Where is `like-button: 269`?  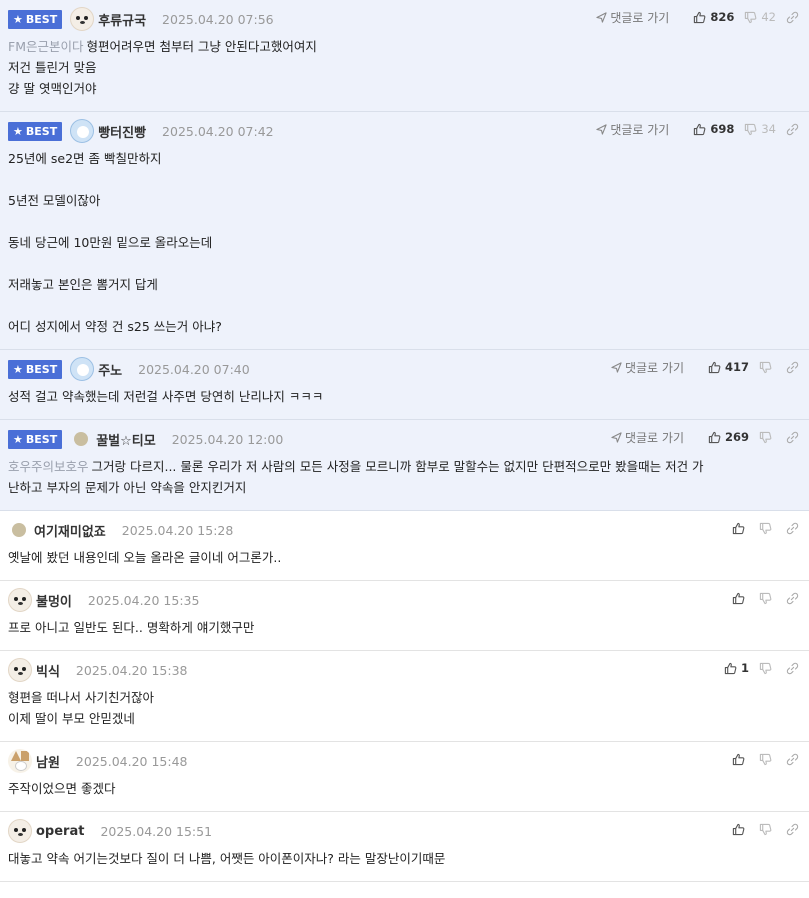 like-button: 269 is located at coordinates (728, 437).